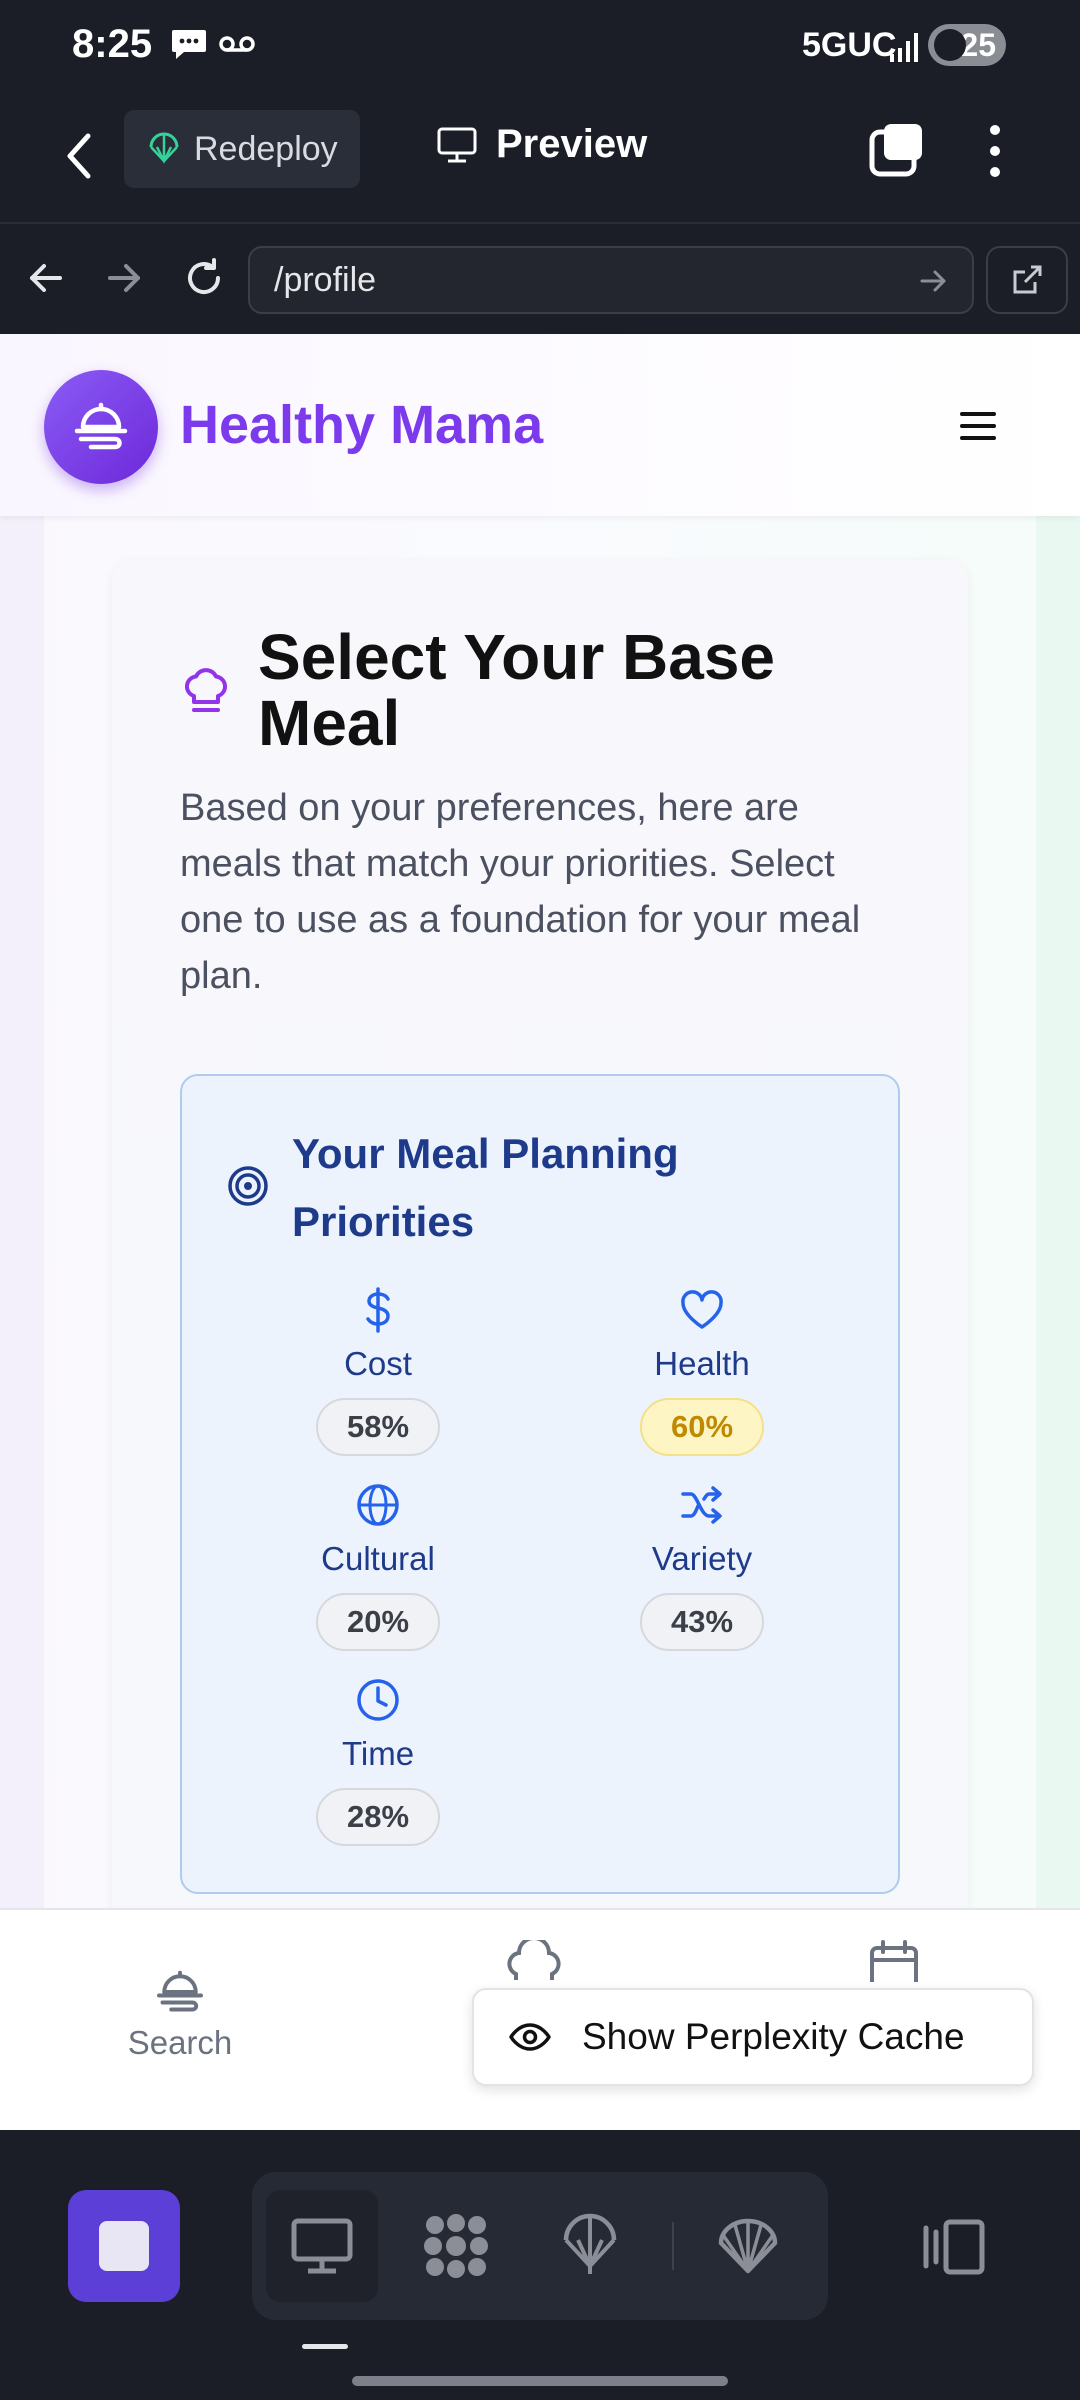 This screenshot has width=1080, height=2400. I want to click on signal-icon, so click(904, 47).